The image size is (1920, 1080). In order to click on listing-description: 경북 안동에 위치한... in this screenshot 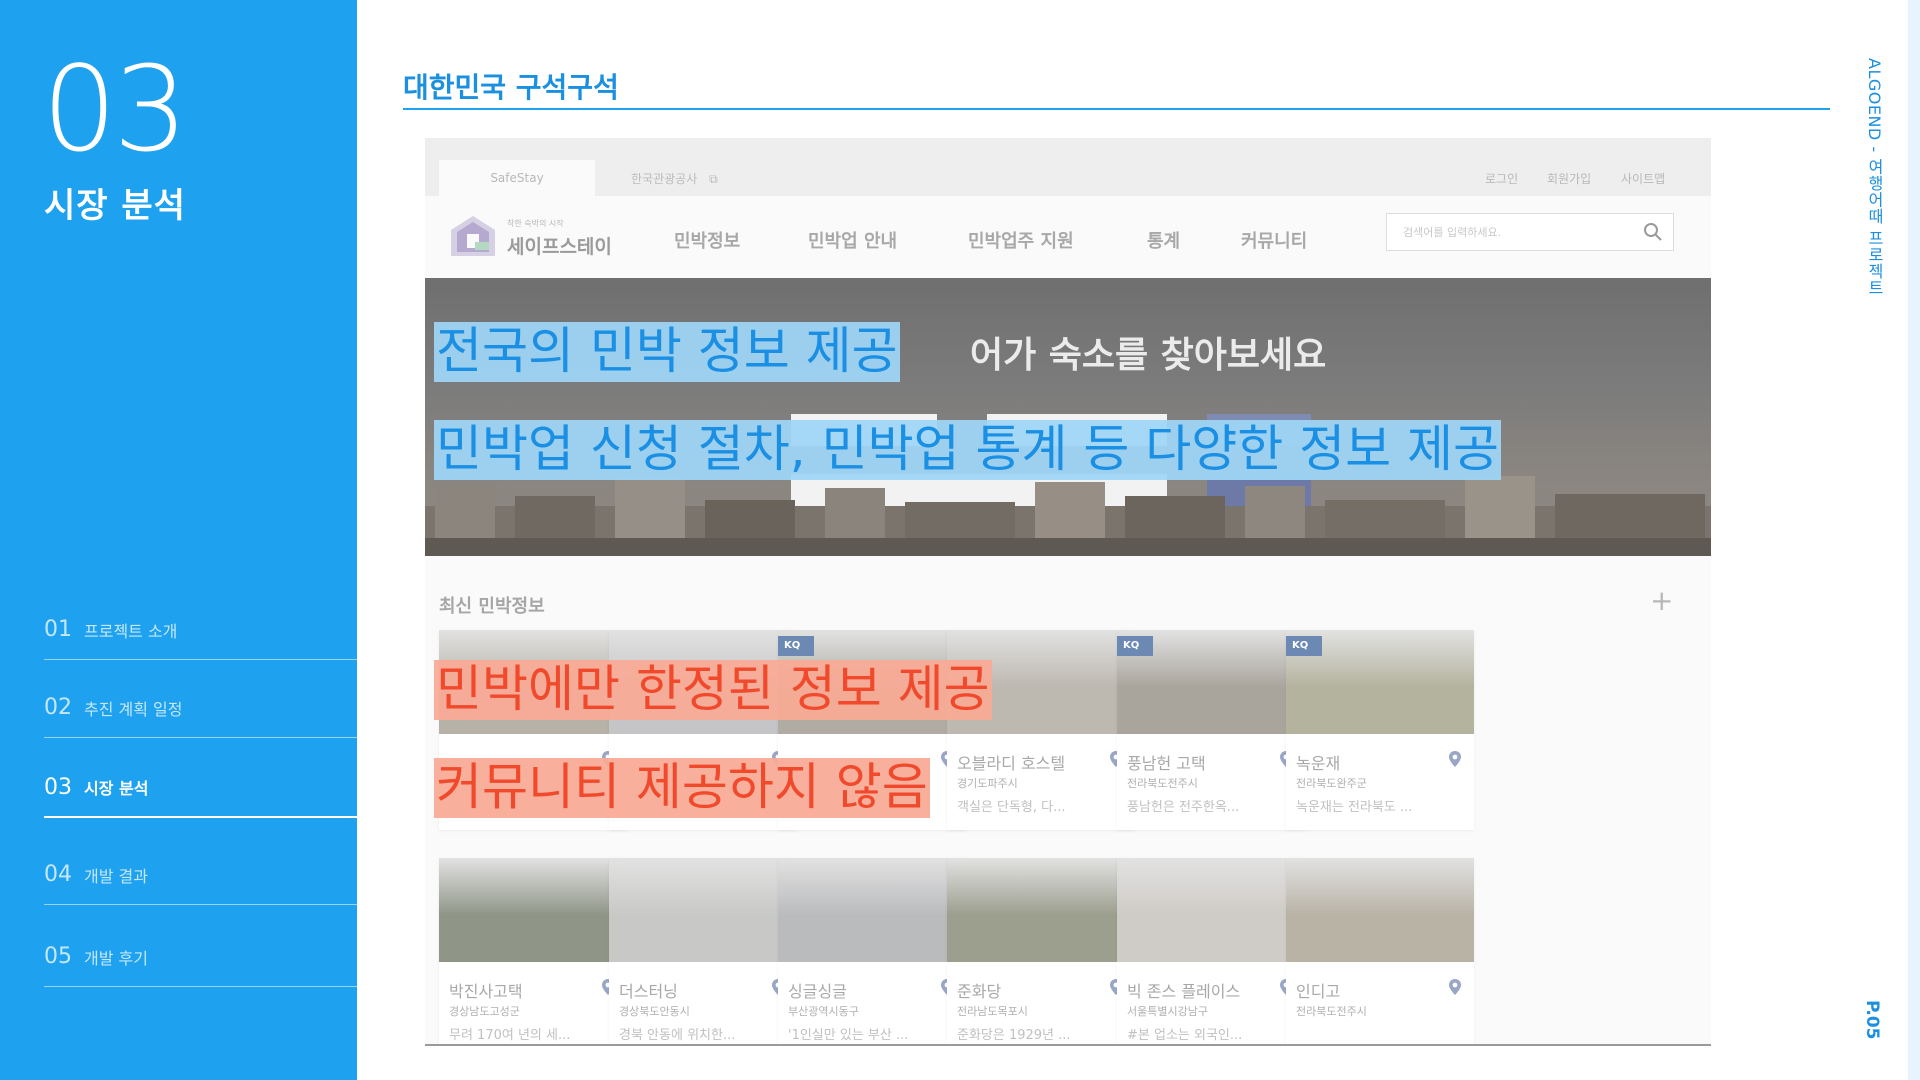, I will do `click(677, 1035)`.